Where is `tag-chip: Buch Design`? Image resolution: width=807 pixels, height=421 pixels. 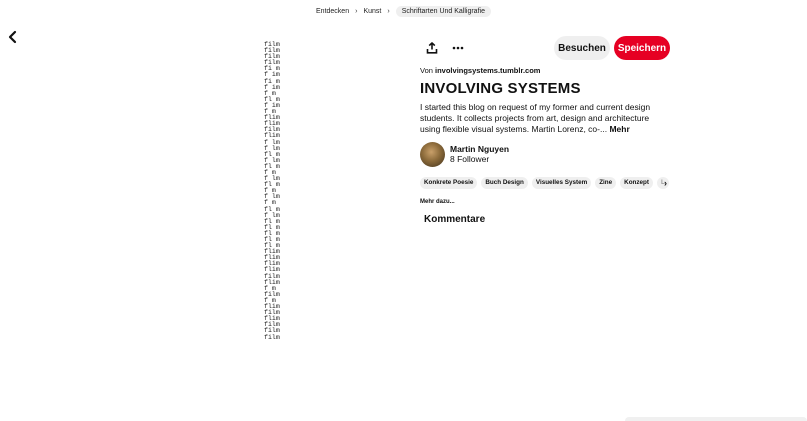 tag-chip: Buch Design is located at coordinates (504, 183).